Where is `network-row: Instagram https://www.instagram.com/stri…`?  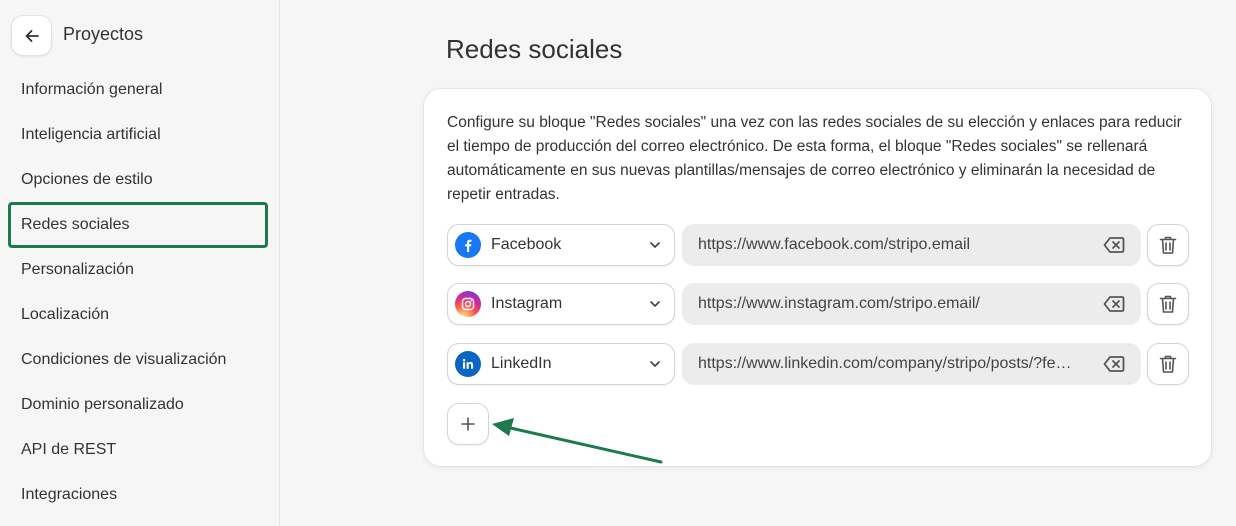 network-row: Instagram https://www.instagram.com/stri… is located at coordinates (818, 304).